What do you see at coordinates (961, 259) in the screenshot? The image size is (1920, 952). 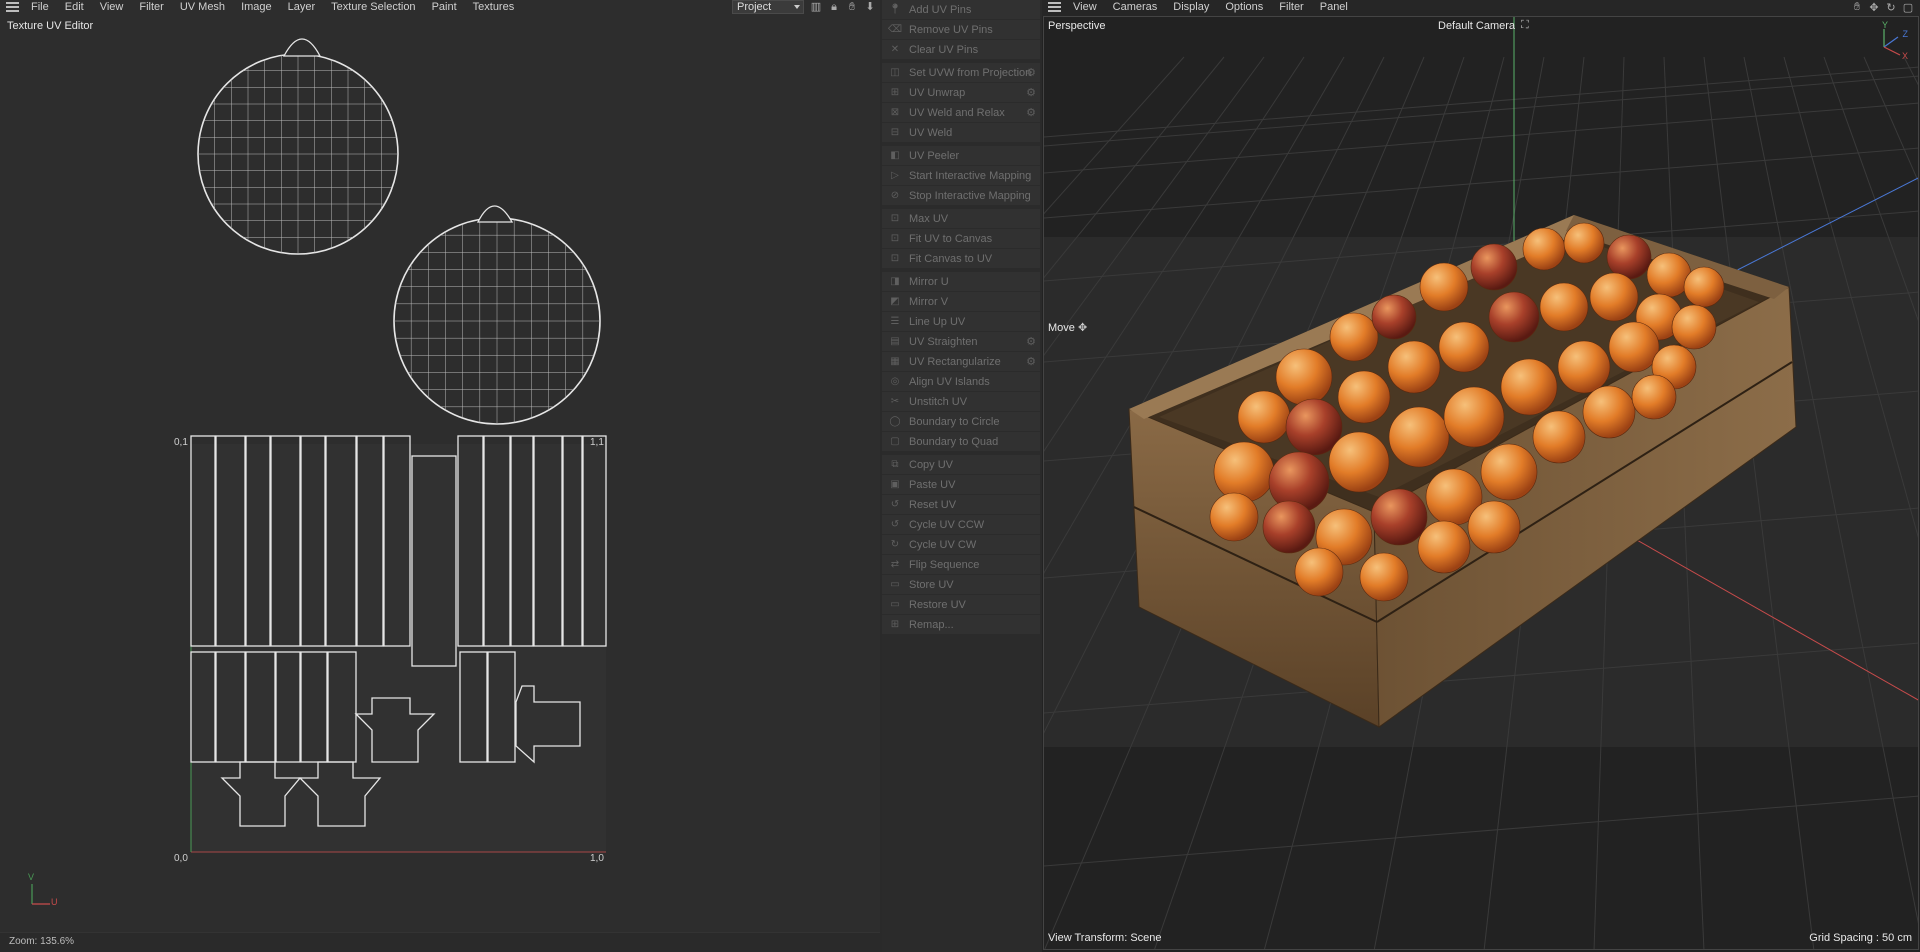 I see `tool-fit-canvas-to-uv: ⊡ Fit Canvas to UV` at bounding box center [961, 259].